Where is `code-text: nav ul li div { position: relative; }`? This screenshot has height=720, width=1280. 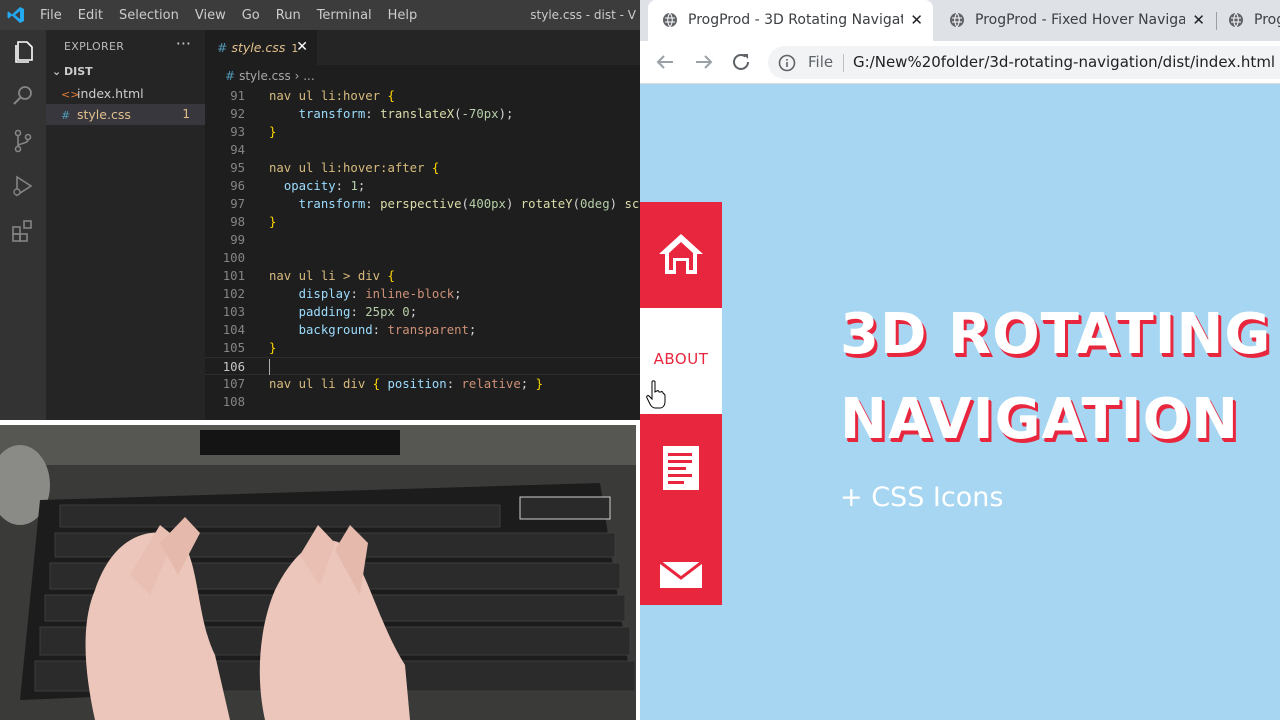 code-text: nav ul li div { position: relative; } is located at coordinates (406, 384).